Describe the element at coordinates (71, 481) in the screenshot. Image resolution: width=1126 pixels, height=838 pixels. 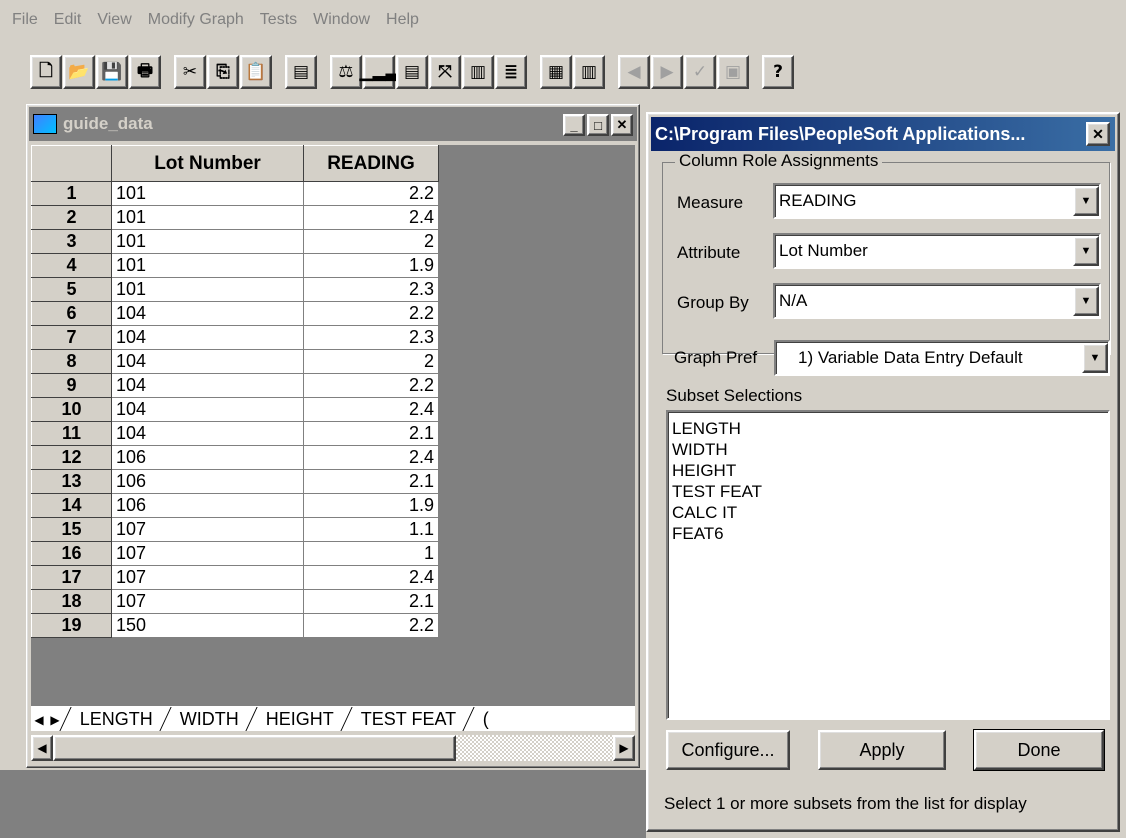
I see `row-number: 13` at that location.